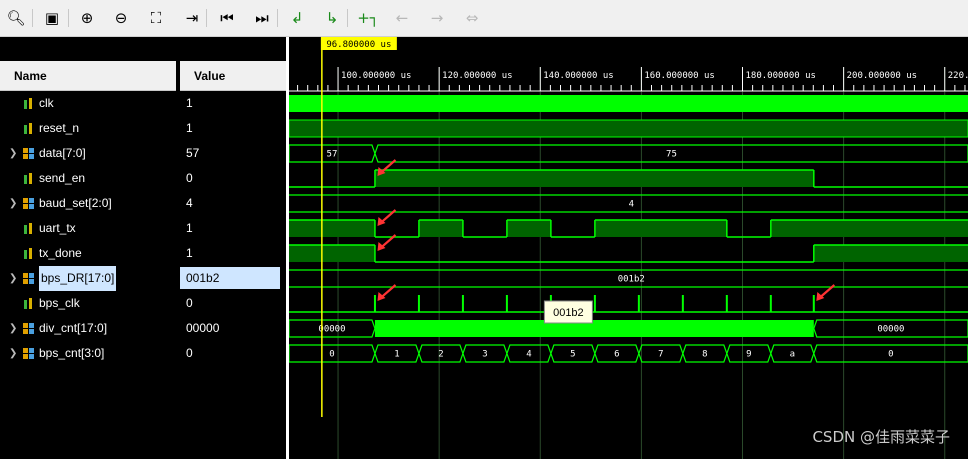 Image resolution: width=968 pixels, height=459 pixels. What do you see at coordinates (227, 18) in the screenshot?
I see `go-to-time-0-icon: ⏮︎` at bounding box center [227, 18].